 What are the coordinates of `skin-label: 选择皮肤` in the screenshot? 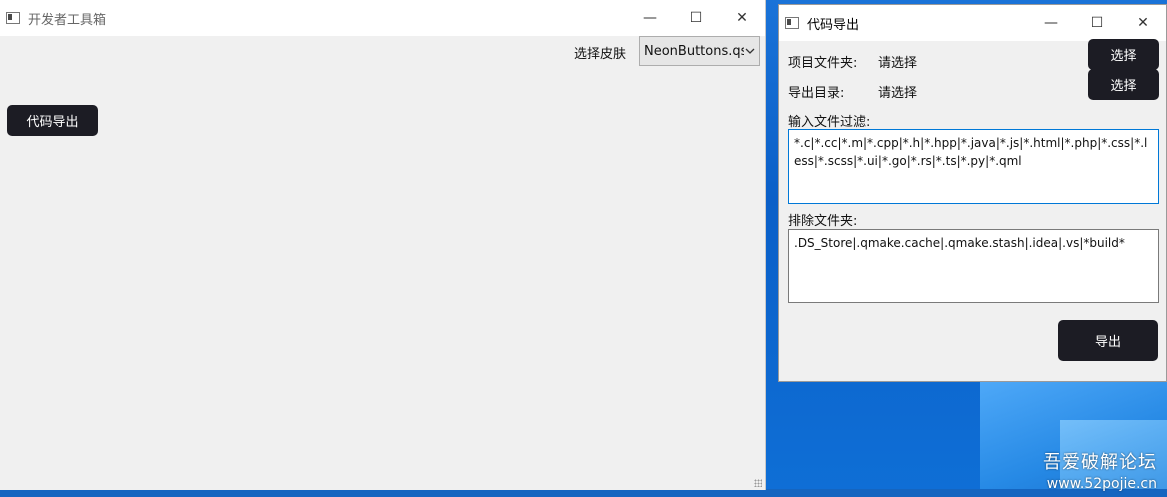 It's located at (600, 54).